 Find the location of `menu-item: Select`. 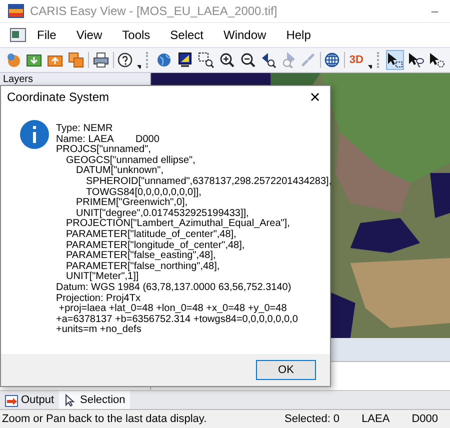

menu-item: Select is located at coordinates (187, 35).